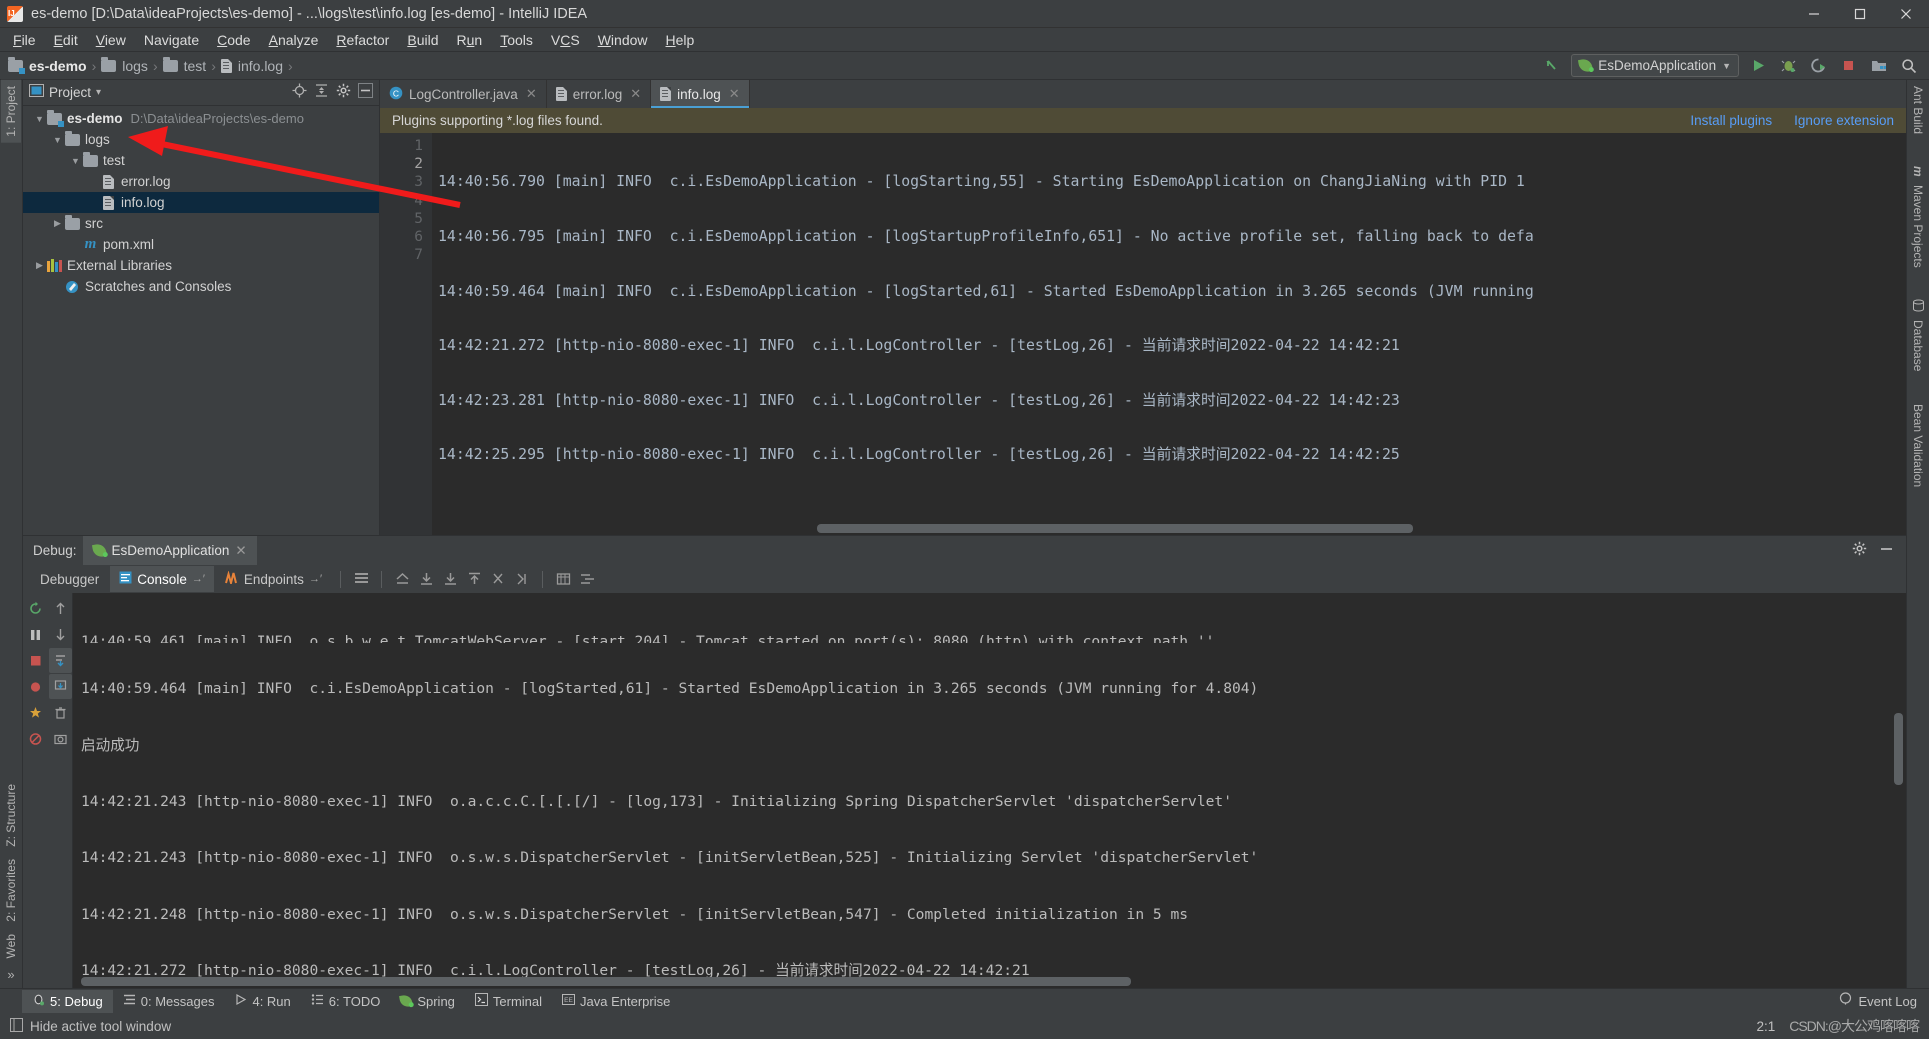  I want to click on tool-window-run: 4: Run, so click(262, 1001).